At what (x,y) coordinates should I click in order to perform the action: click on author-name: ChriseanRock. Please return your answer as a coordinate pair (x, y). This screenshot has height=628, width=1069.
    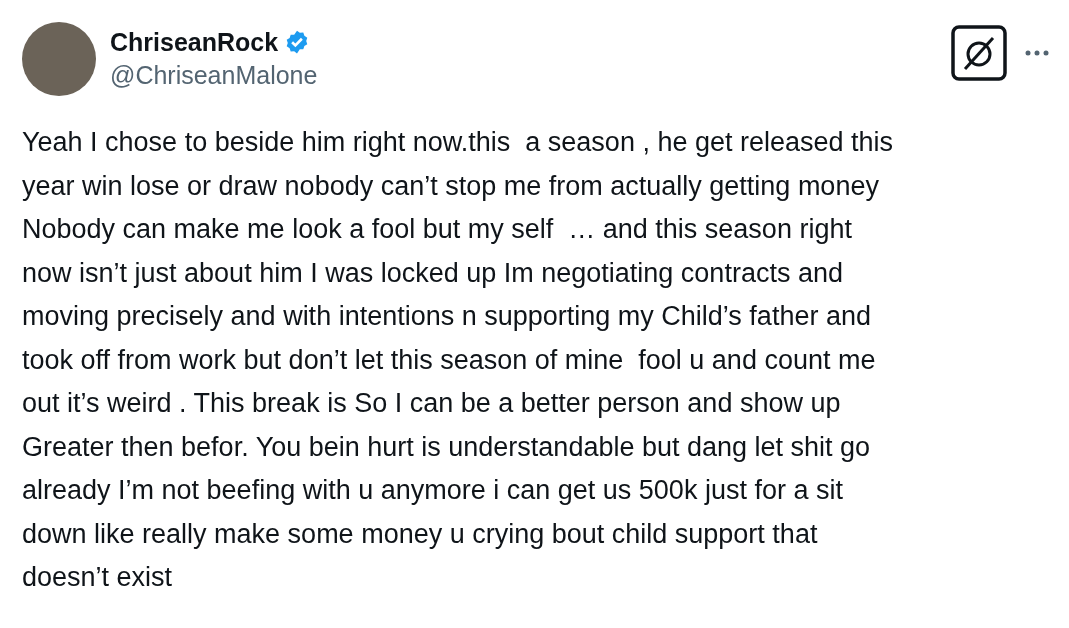
    Looking at the image, I should click on (194, 42).